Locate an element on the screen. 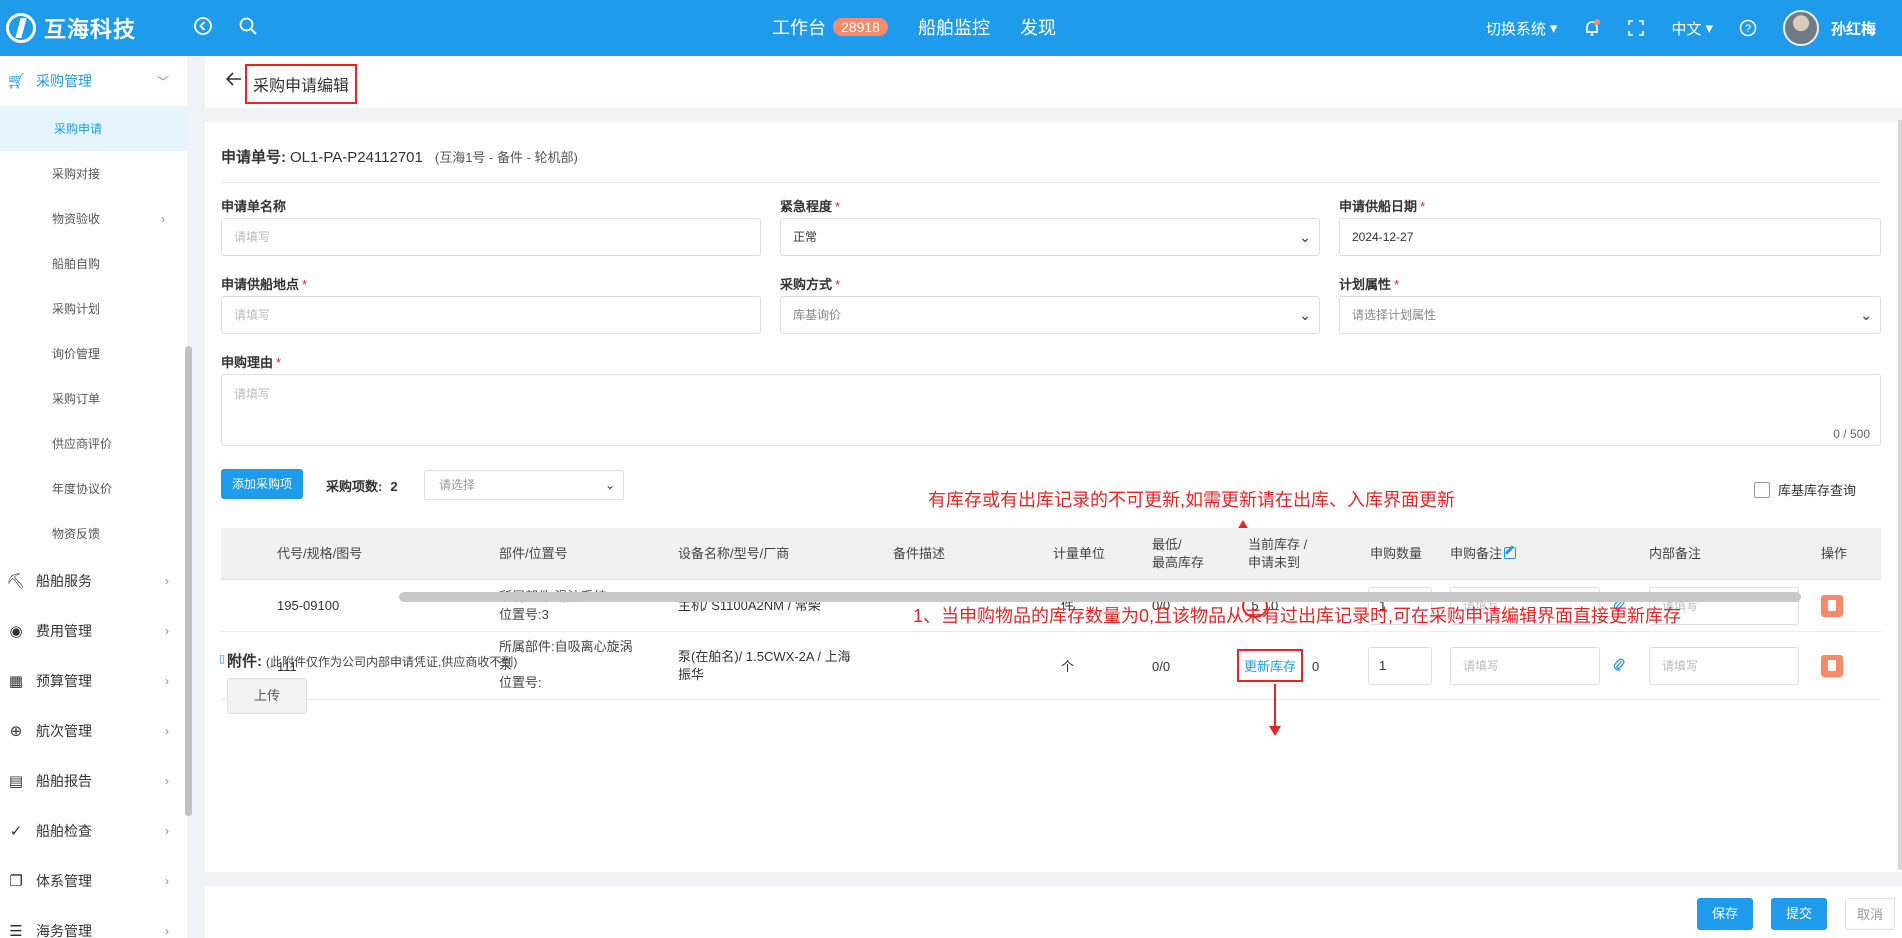 This screenshot has height=938, width=1902. sidebar-group-ship-report: ▤ 船舶报告 › is located at coordinates (93, 781).